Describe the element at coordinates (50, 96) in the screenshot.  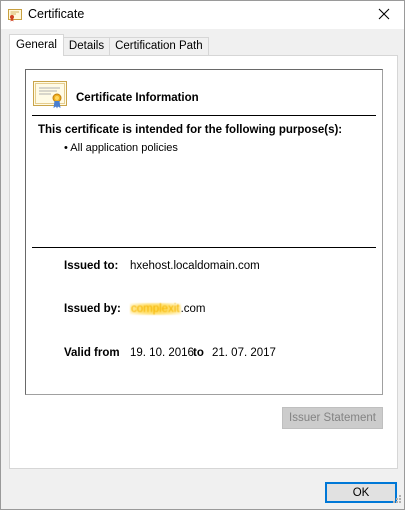
I see `certificate-ribbon-icon` at that location.